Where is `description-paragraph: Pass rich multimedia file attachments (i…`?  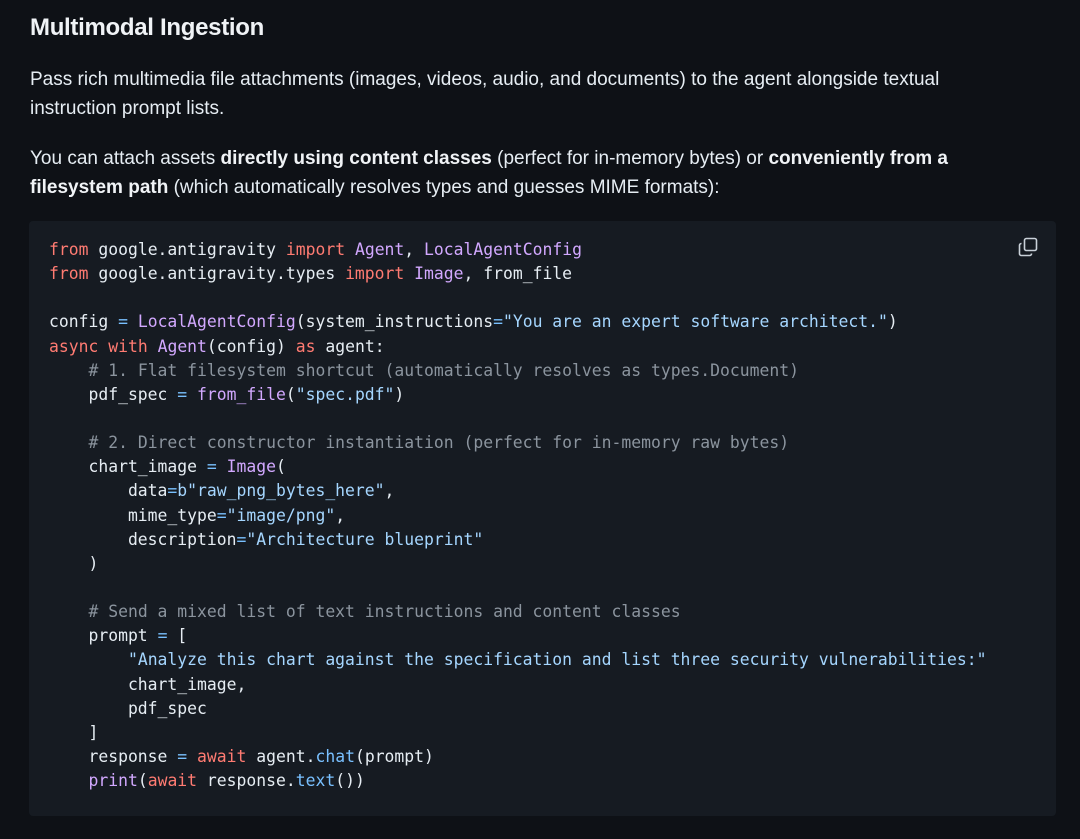 description-paragraph: Pass rich multimedia file attachments (i… is located at coordinates (485, 94).